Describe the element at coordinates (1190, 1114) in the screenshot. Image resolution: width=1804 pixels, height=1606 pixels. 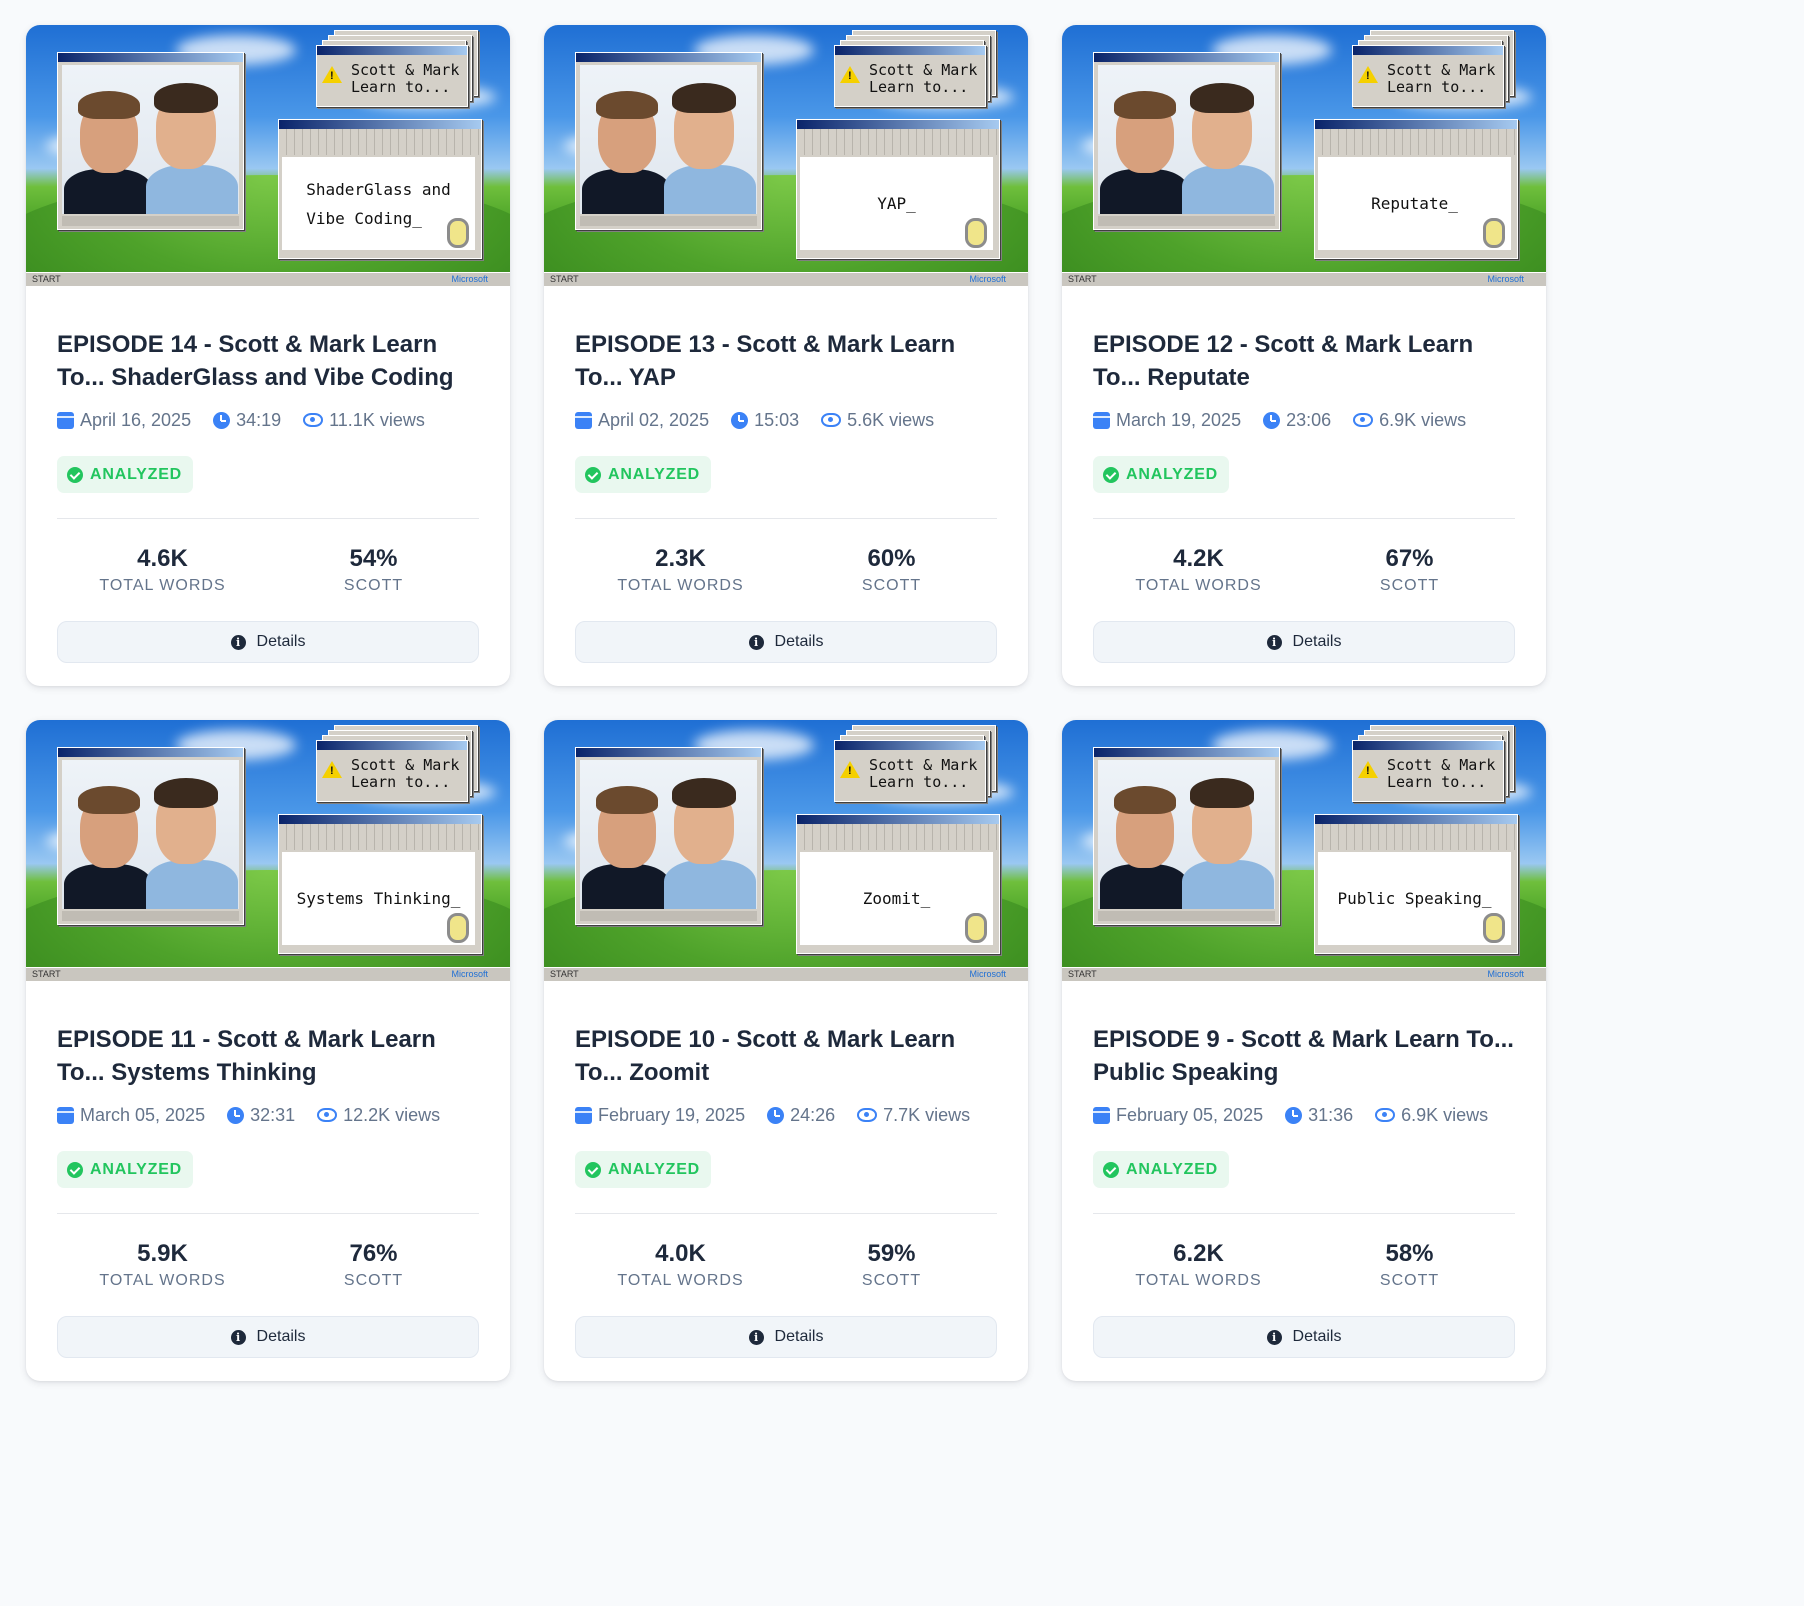
I see `episode-date: February 05, 2025` at that location.